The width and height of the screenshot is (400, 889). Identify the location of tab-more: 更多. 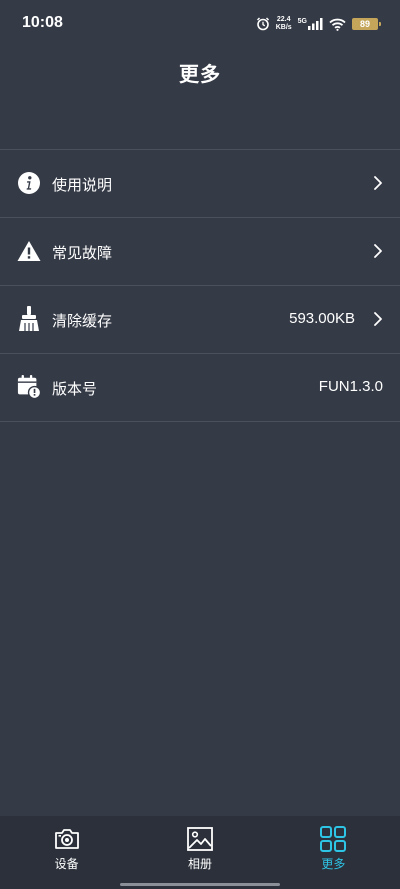
(333, 852).